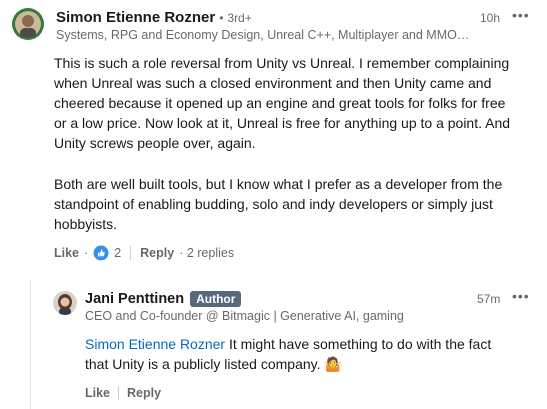 This screenshot has height=409, width=547. What do you see at coordinates (97, 393) in the screenshot?
I see `reply-like-button: Like` at bounding box center [97, 393].